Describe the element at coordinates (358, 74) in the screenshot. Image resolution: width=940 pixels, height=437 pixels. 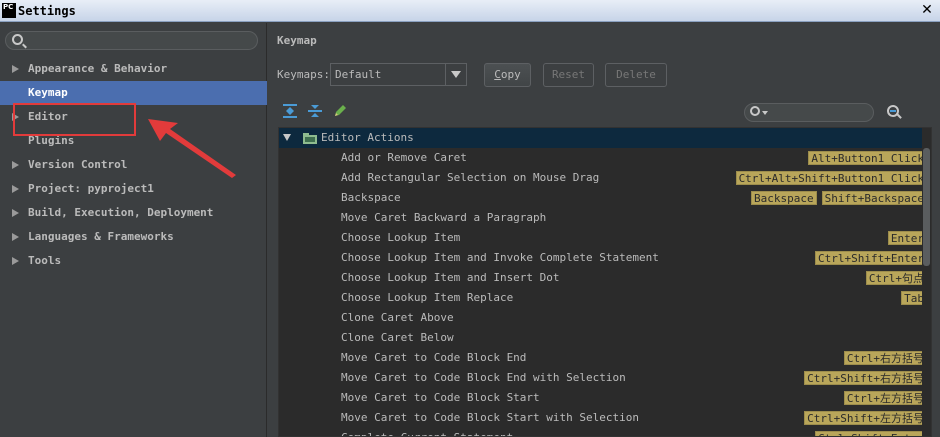
I see `keymap-select-value: Default` at that location.